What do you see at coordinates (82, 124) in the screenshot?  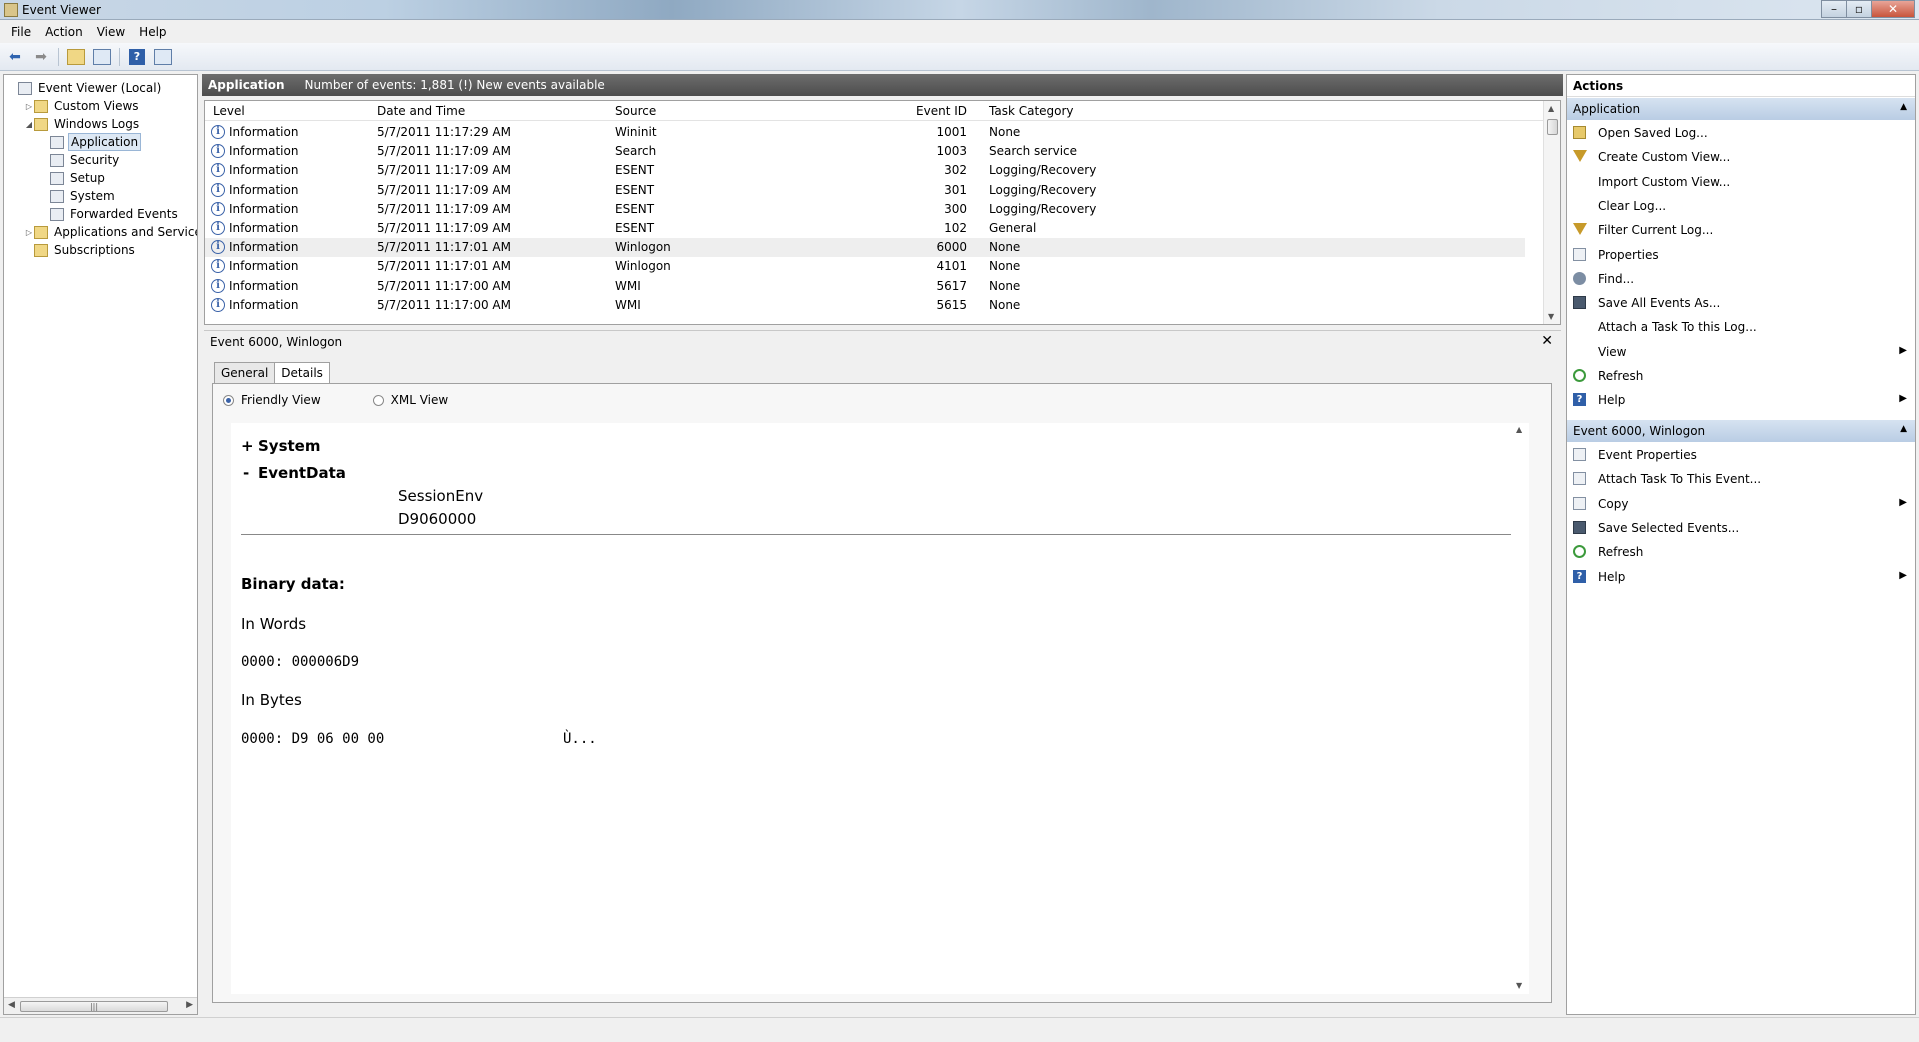 I see `tree-item-windows-logs: ◢ Windows Logs` at bounding box center [82, 124].